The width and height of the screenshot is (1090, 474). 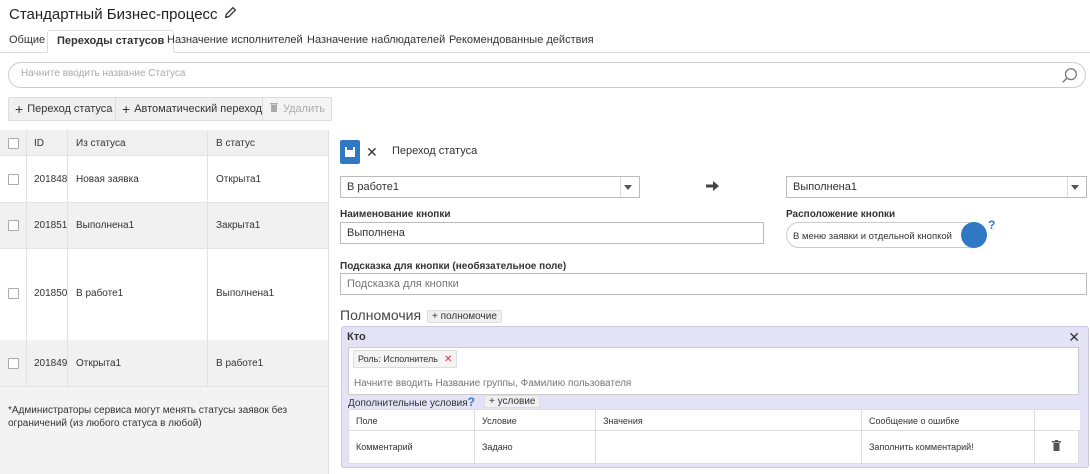 What do you see at coordinates (356, 337) in the screenshot?
I see `who-title: Кто` at bounding box center [356, 337].